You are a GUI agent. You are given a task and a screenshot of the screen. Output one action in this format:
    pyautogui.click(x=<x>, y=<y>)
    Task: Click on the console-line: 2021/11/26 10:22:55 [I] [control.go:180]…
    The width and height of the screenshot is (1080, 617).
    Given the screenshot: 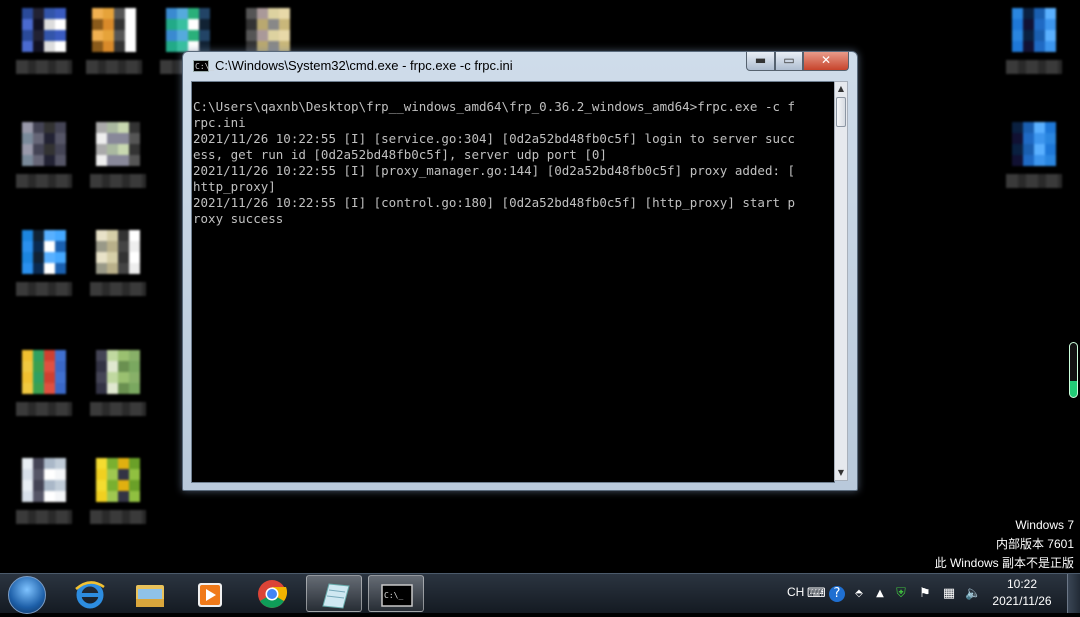 What is the action you would take?
    pyautogui.click(x=494, y=202)
    